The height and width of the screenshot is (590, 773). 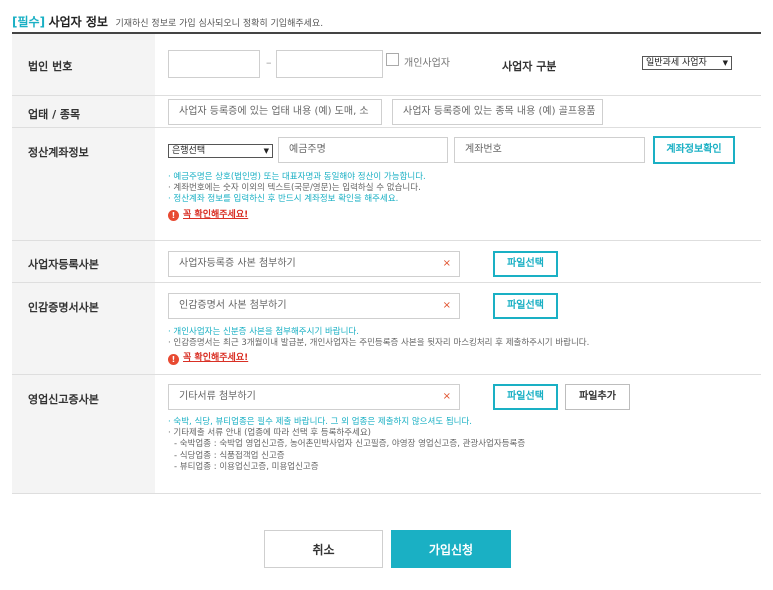 What do you see at coordinates (294, 188) in the screenshot?
I see `account-note-2: · 계좌번호에는 숫자 이외의 텍스트(국문/영문)는 입력하실 수 없습니다.` at bounding box center [294, 188].